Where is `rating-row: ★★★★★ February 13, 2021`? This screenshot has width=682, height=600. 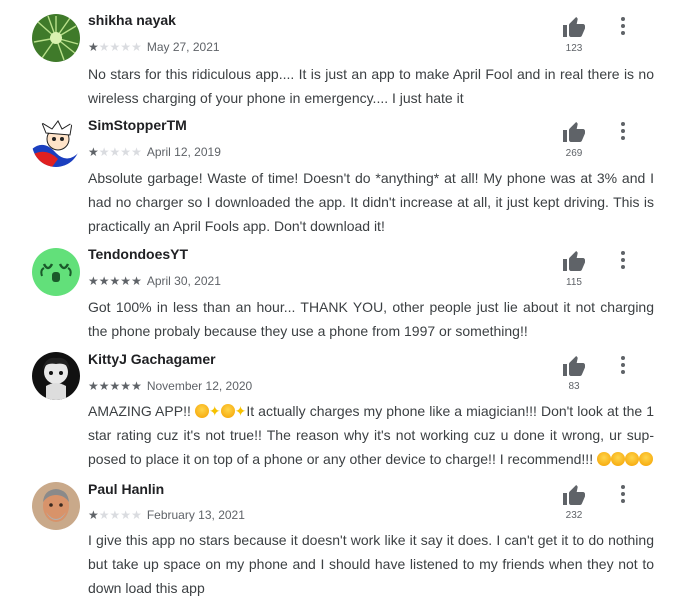 rating-row: ★★★★★ February 13, 2021 is located at coordinates (166, 514).